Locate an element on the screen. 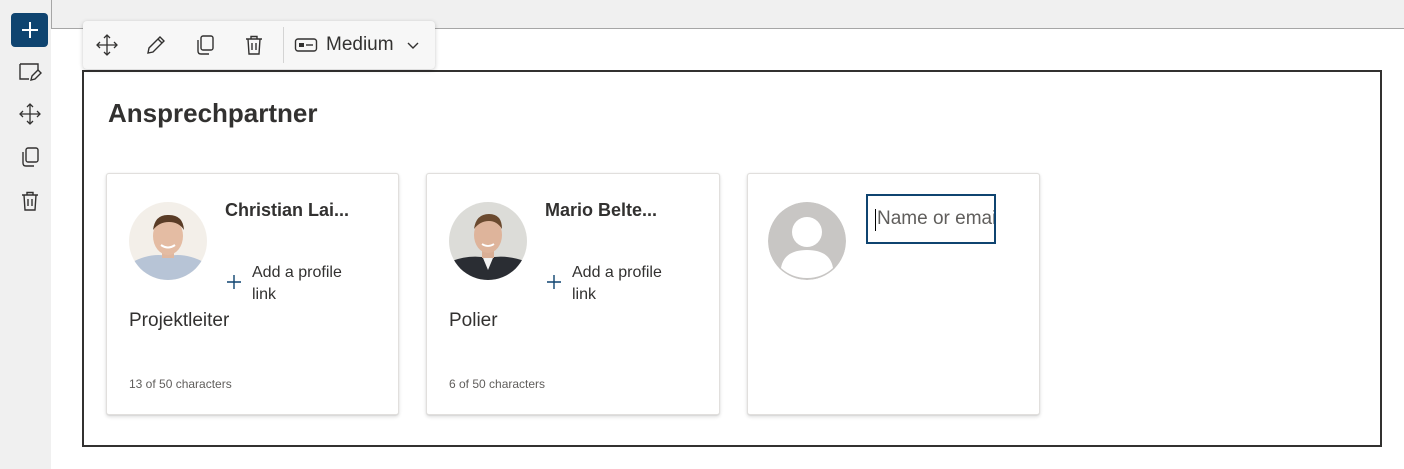 Image resolution: width=1404 pixels, height=469 pixels. person-icon is located at coordinates (807, 241).